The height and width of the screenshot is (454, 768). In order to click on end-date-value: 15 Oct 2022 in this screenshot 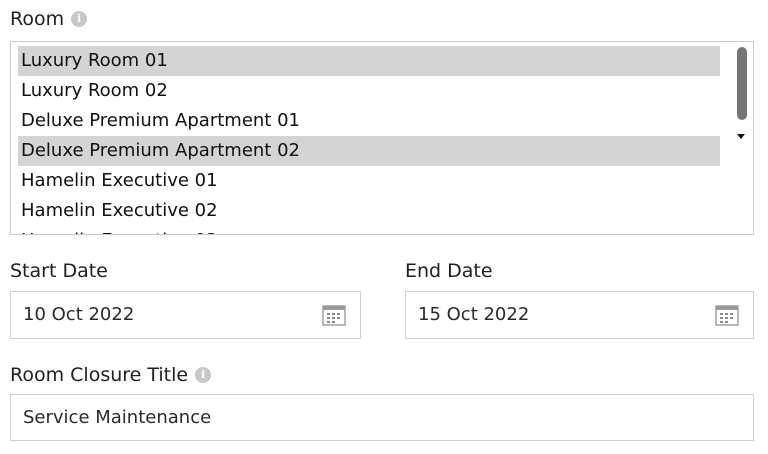, I will do `click(474, 314)`.